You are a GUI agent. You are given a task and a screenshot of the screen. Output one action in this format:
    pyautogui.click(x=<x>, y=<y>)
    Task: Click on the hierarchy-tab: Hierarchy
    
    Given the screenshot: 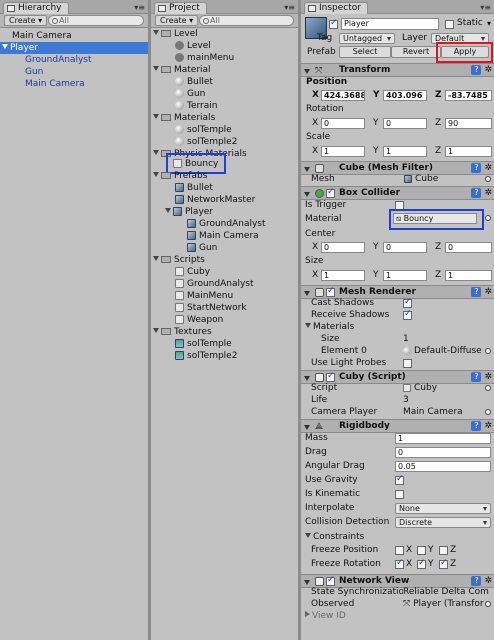 What is the action you would take?
    pyautogui.click(x=36, y=8)
    